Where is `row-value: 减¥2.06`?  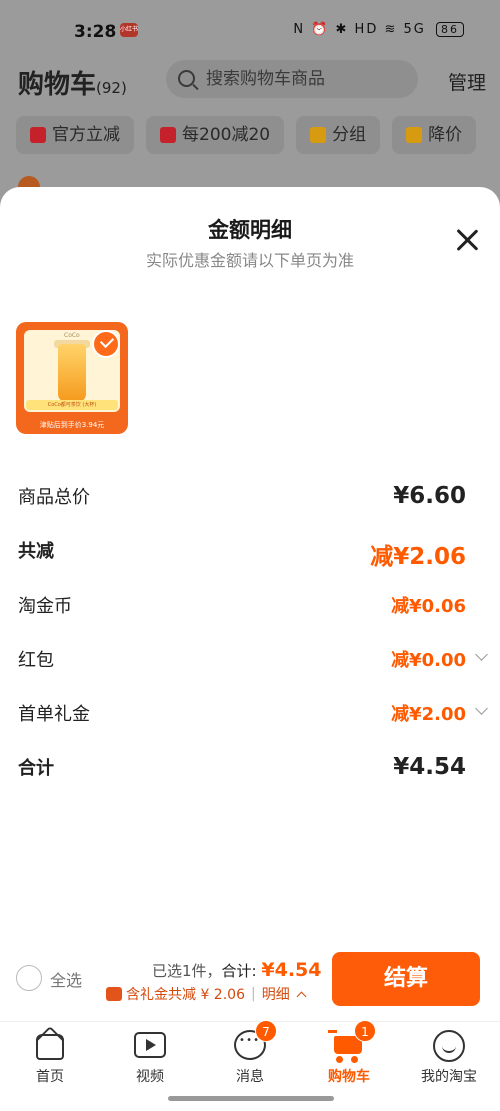 row-value: 减¥2.06 is located at coordinates (418, 557).